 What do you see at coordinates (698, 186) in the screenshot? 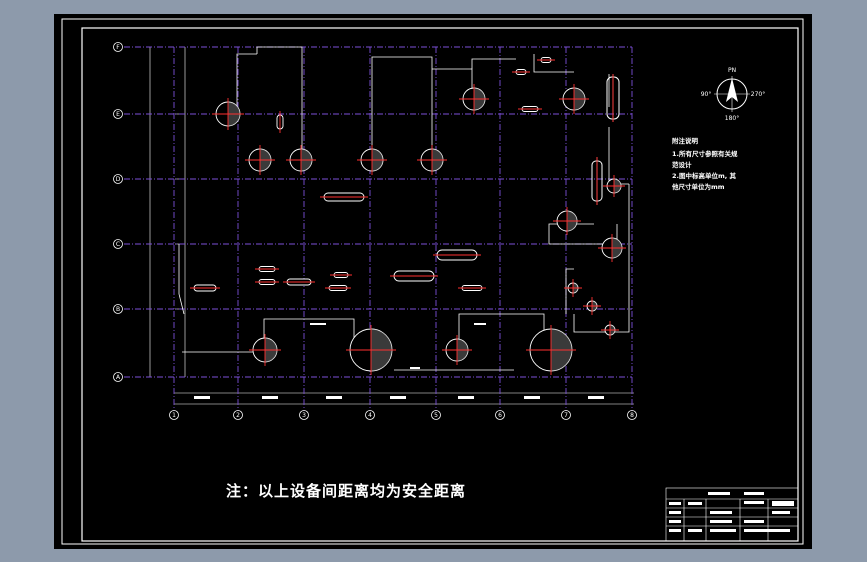
I see `legend-line: 他尺寸单位为mm` at bounding box center [698, 186].